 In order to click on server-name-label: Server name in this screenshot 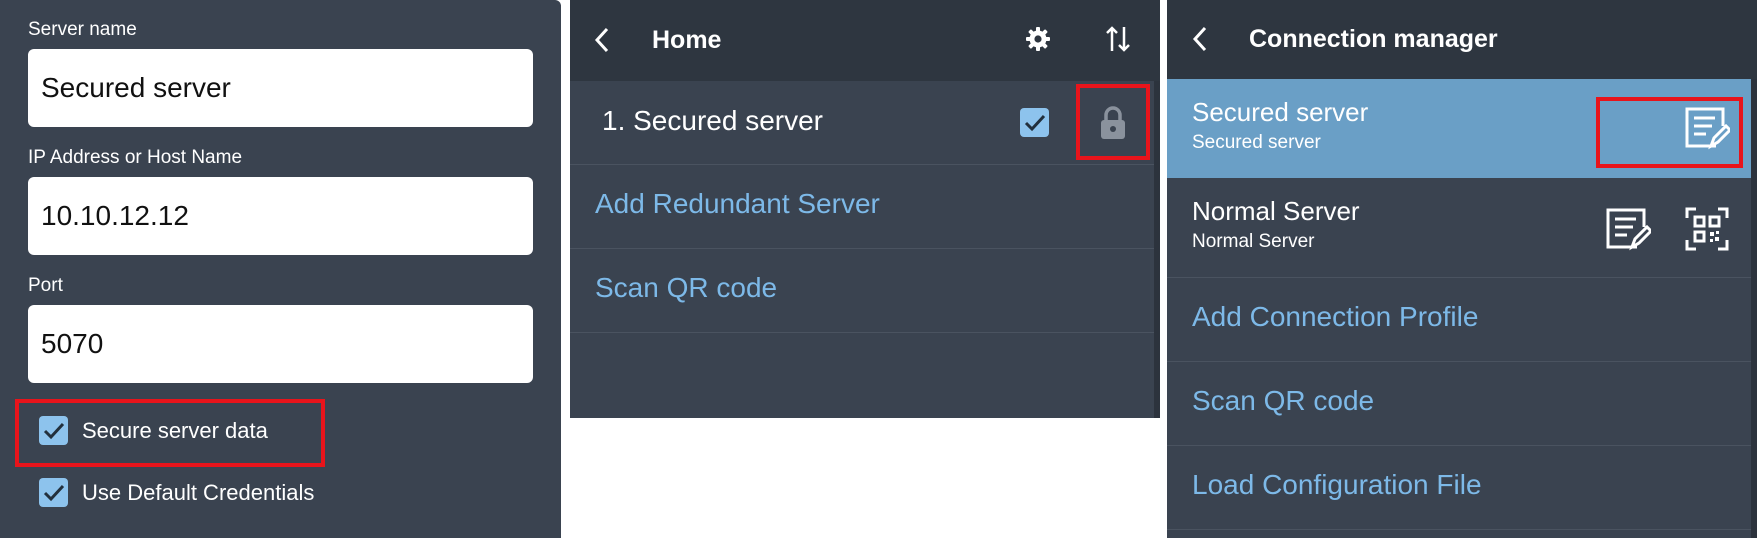, I will do `click(82, 29)`.